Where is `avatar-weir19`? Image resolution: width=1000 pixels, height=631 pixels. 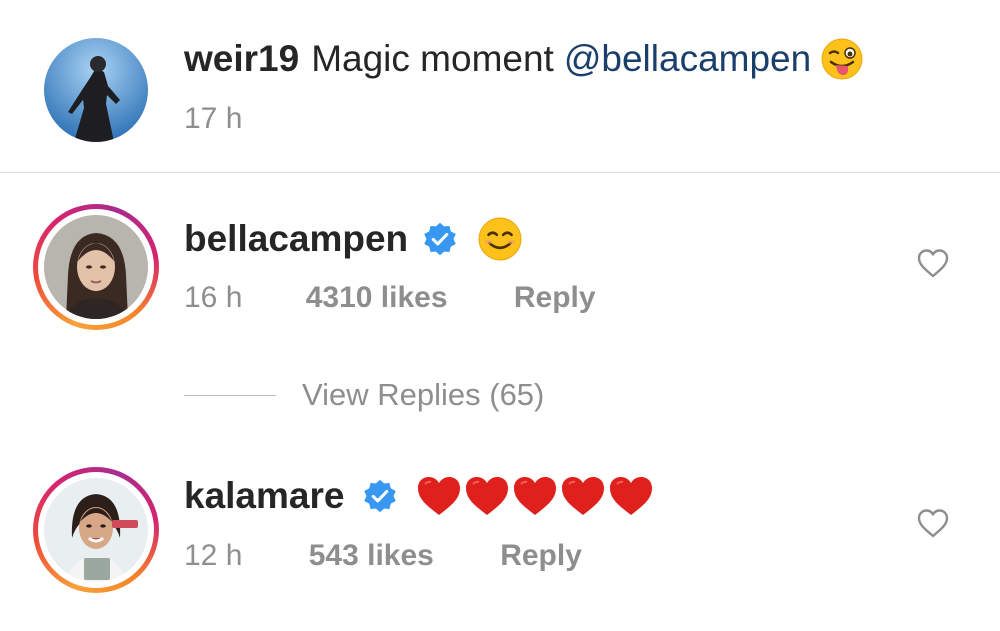 avatar-weir19 is located at coordinates (96, 90).